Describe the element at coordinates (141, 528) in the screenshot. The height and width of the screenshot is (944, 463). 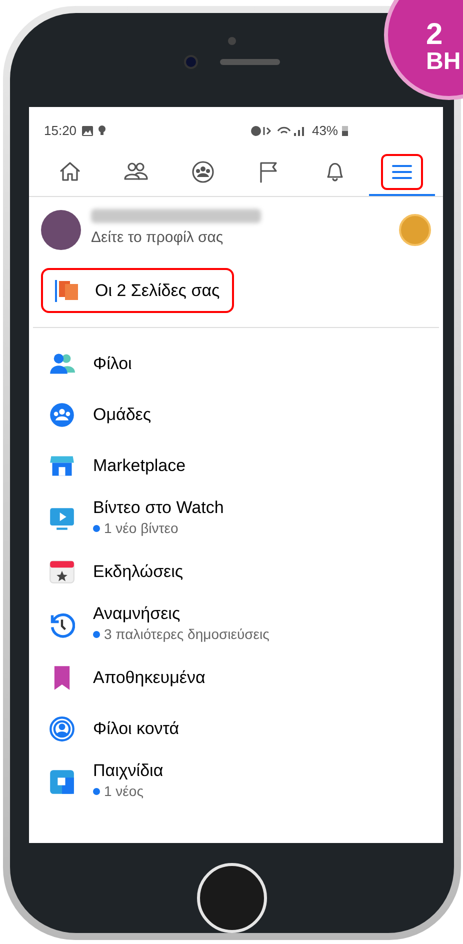
I see `menu-item-note: 1 νέο βίντεο` at that location.